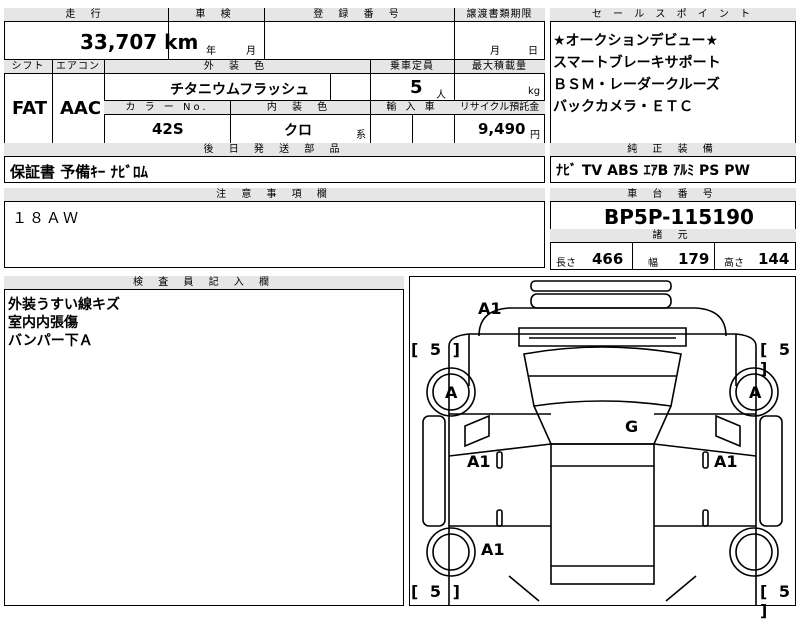 The width and height of the screenshot is (800, 620). What do you see at coordinates (237, 67) in the screenshot?
I see `exterior-color-header: 外 装 色` at bounding box center [237, 67].